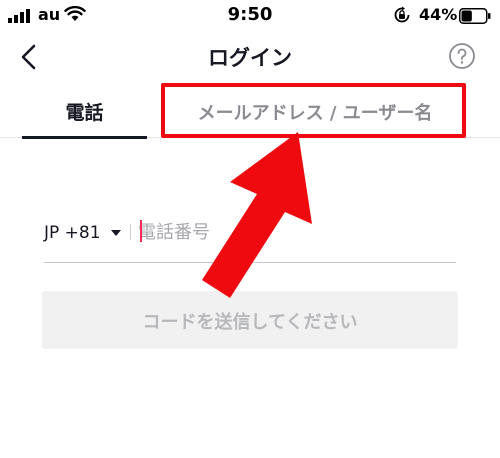 This screenshot has height=458, width=500. What do you see at coordinates (475, 16) in the screenshot?
I see `battery-icon` at bounding box center [475, 16].